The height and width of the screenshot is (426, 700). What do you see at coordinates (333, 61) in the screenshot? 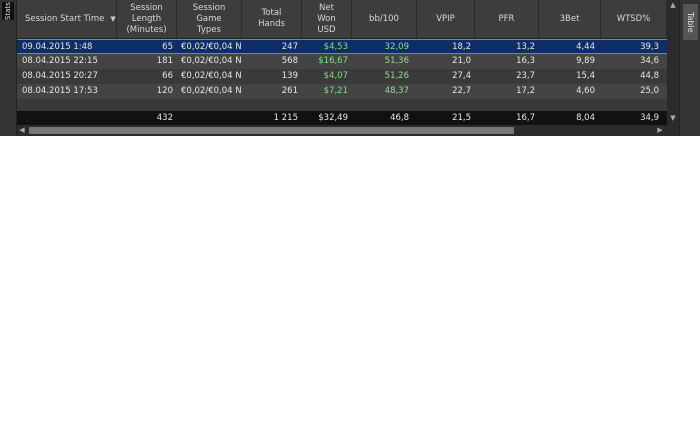
I see `cell-net-won: $16,67` at bounding box center [333, 61].